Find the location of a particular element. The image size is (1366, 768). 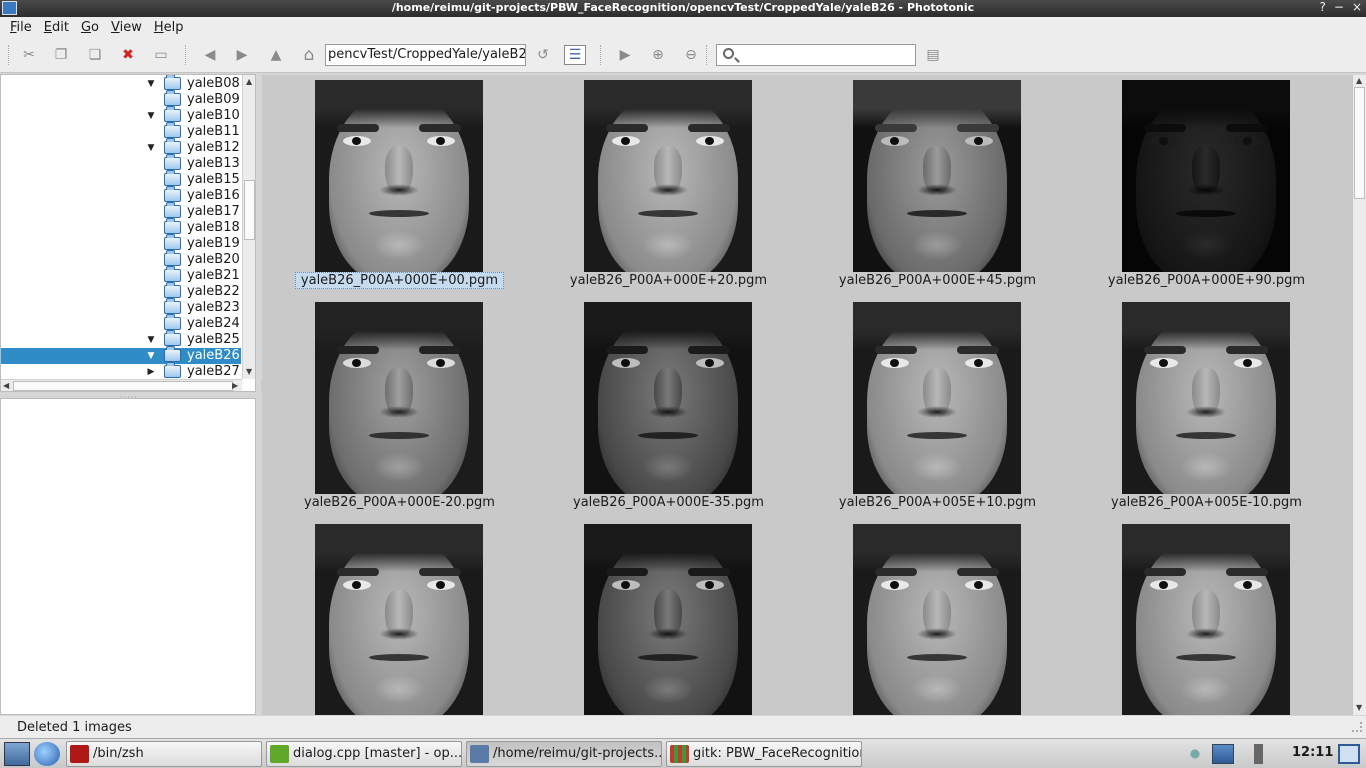

task-gitk: gitk: PBW_FaceRecognition is located at coordinates (764, 754).